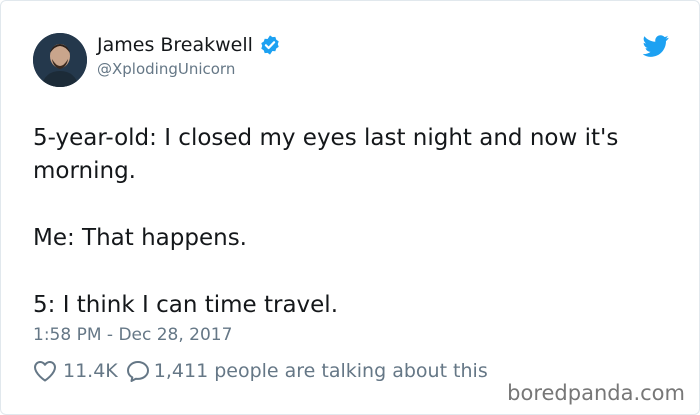  Describe the element at coordinates (656, 46) in the screenshot. I see `twitter-bird-icon` at that location.